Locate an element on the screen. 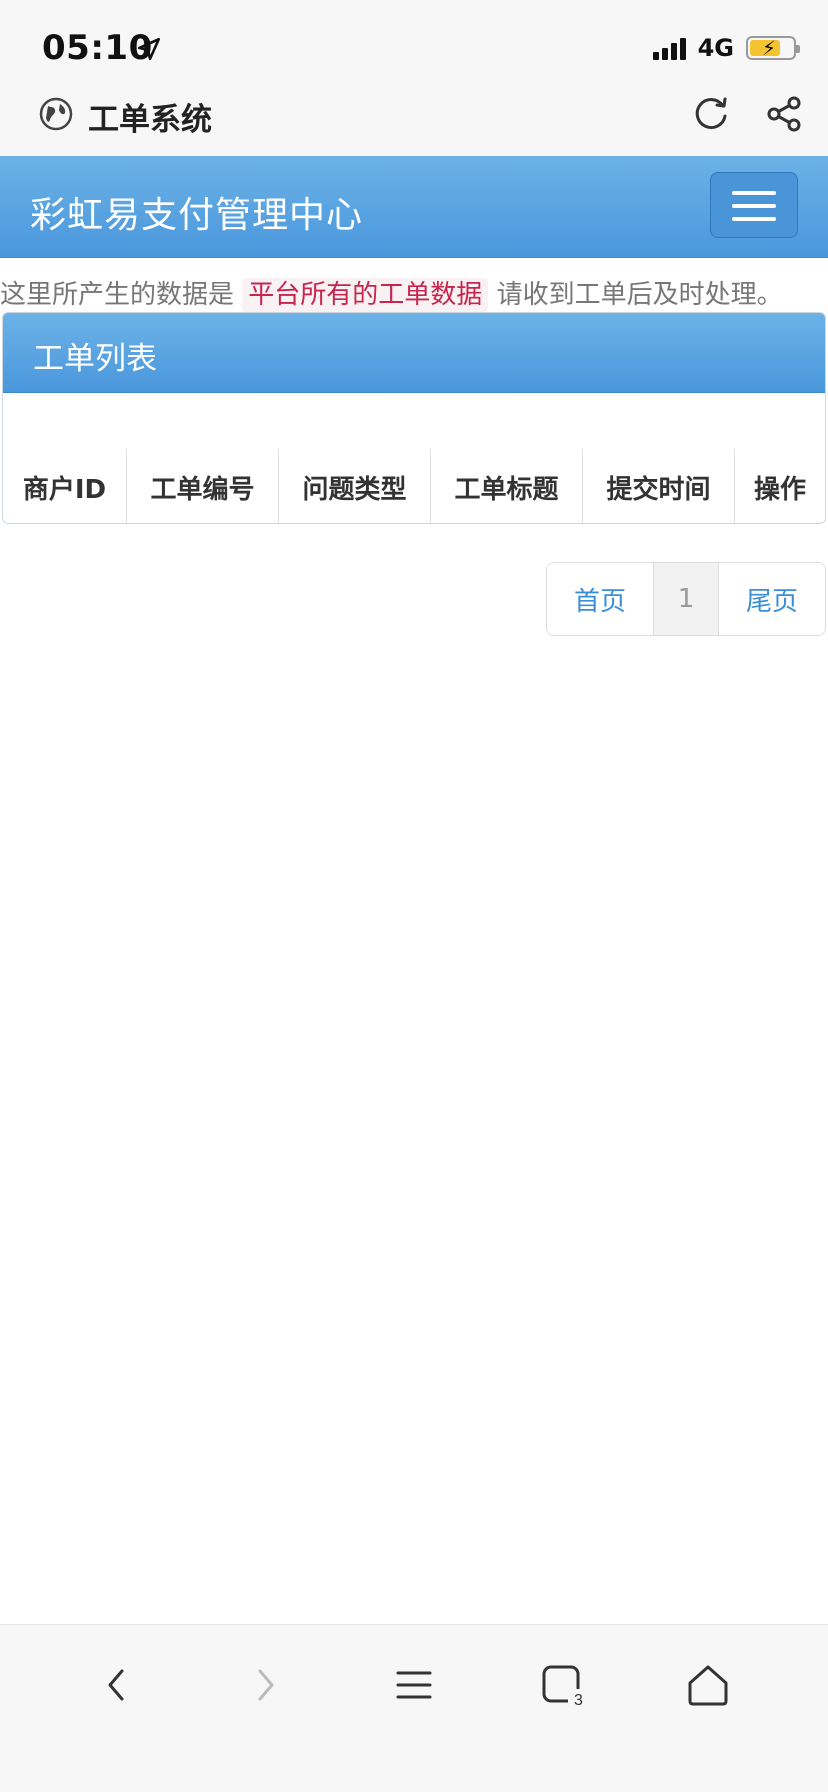 This screenshot has height=1792, width=828. back-icon is located at coordinates (118, 1685).